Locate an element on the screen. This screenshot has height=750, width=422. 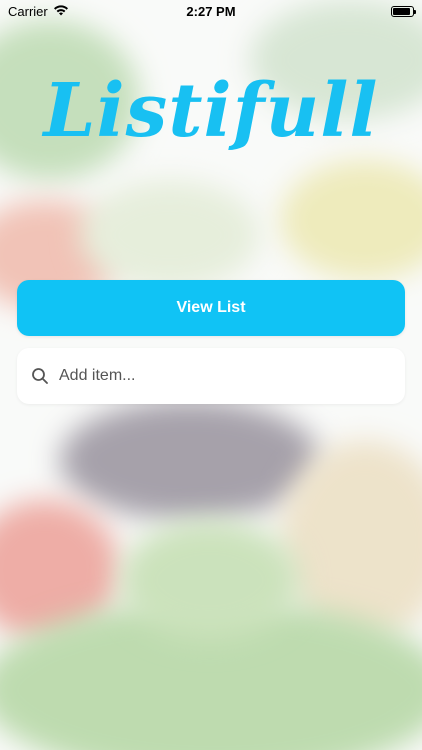
add-item-field is located at coordinates (211, 376).